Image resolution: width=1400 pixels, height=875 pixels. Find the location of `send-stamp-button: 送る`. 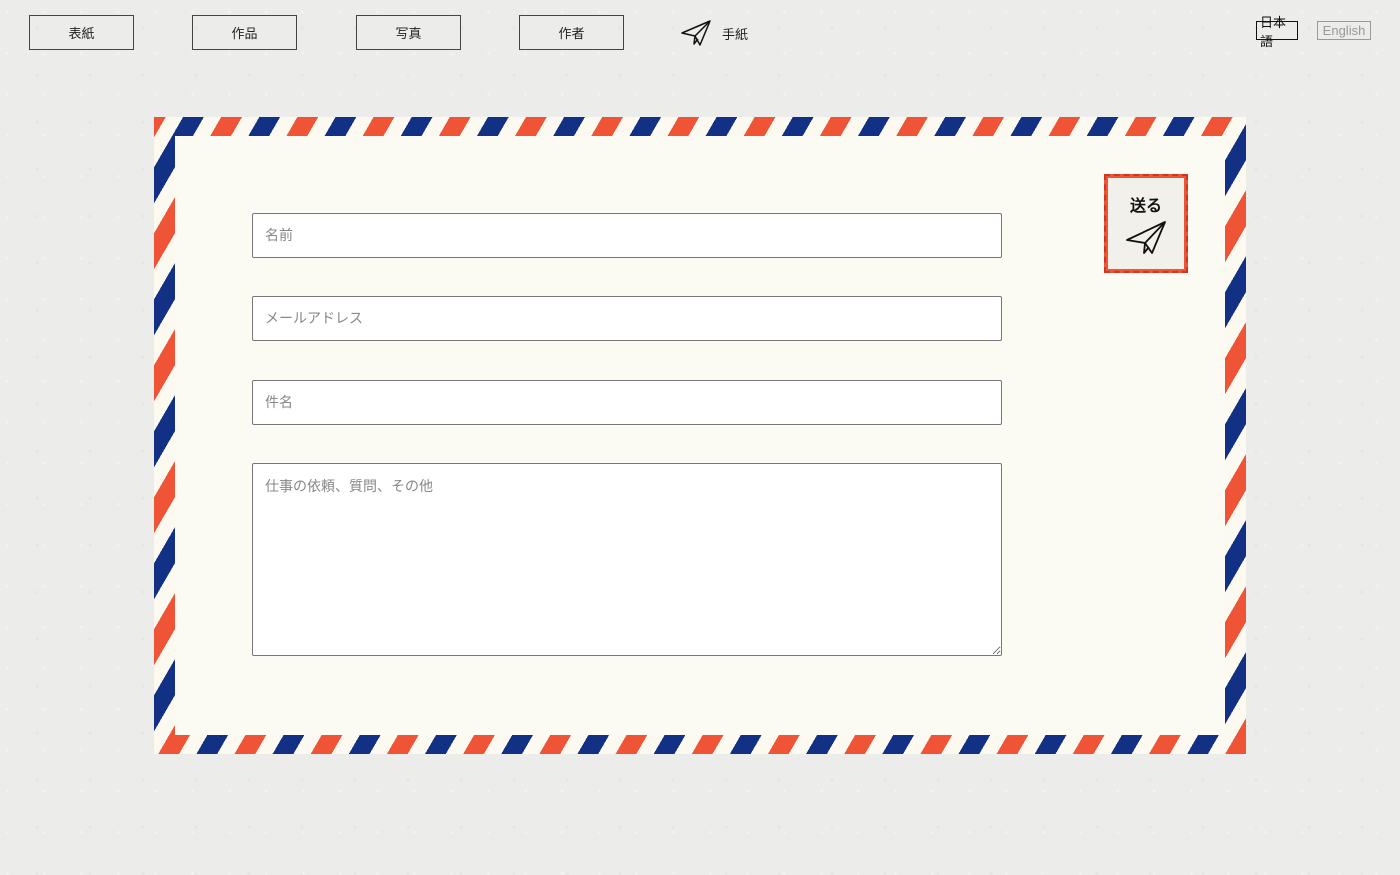

send-stamp-button: 送る is located at coordinates (1146, 223).